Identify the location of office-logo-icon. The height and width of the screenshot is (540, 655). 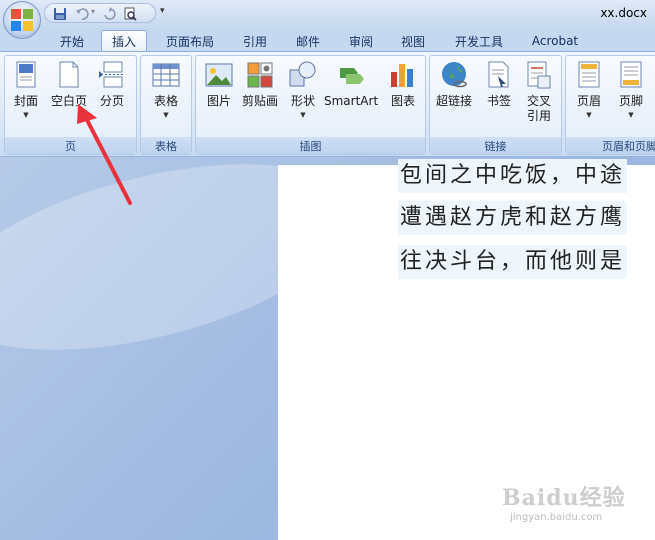
(22, 20).